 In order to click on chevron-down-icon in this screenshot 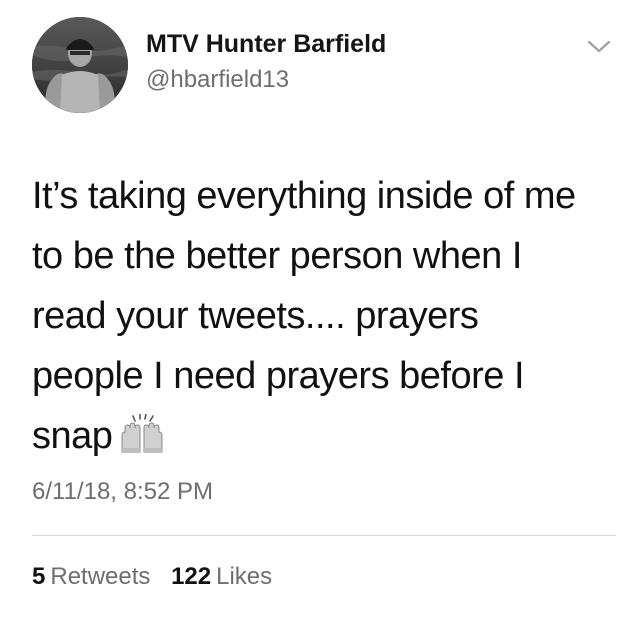, I will do `click(599, 46)`.